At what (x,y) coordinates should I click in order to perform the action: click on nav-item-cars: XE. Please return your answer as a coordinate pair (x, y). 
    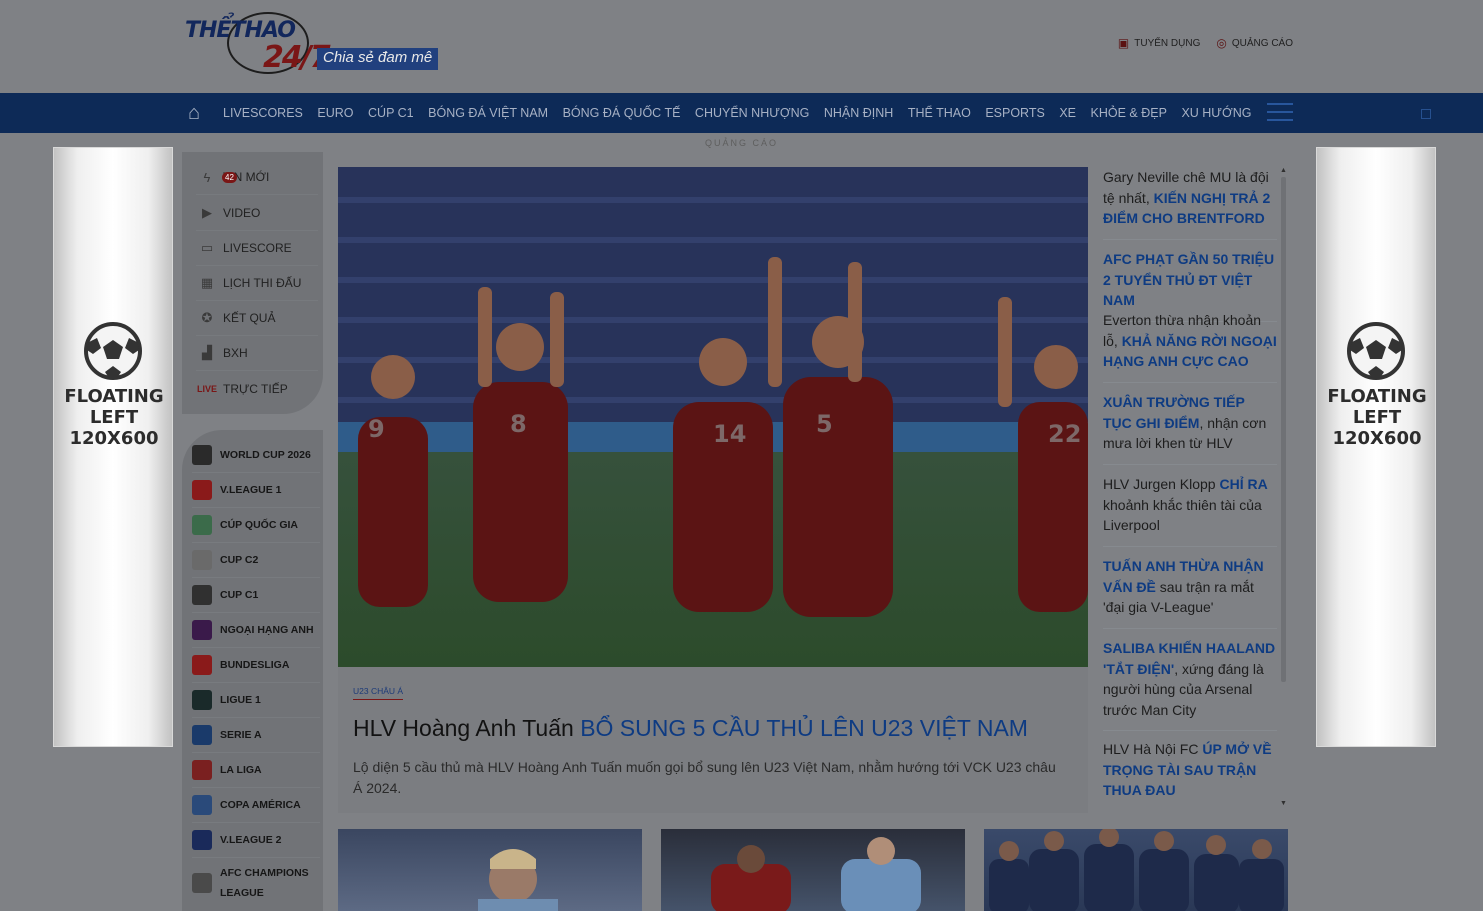
    Looking at the image, I should click on (1067, 113).